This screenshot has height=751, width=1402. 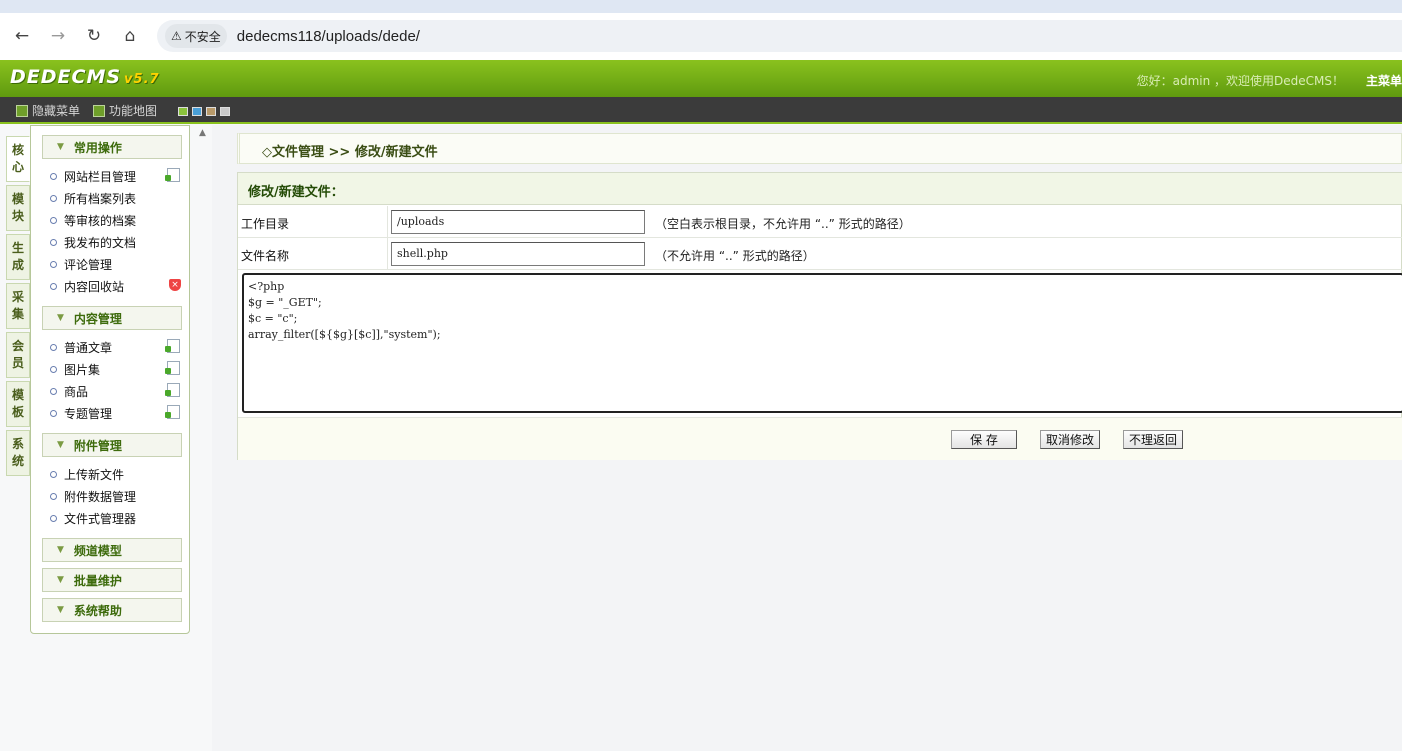 What do you see at coordinates (735, 256) in the screenshot?
I see `filename-hint: （不允许用 “..” 形式的路径）` at bounding box center [735, 256].